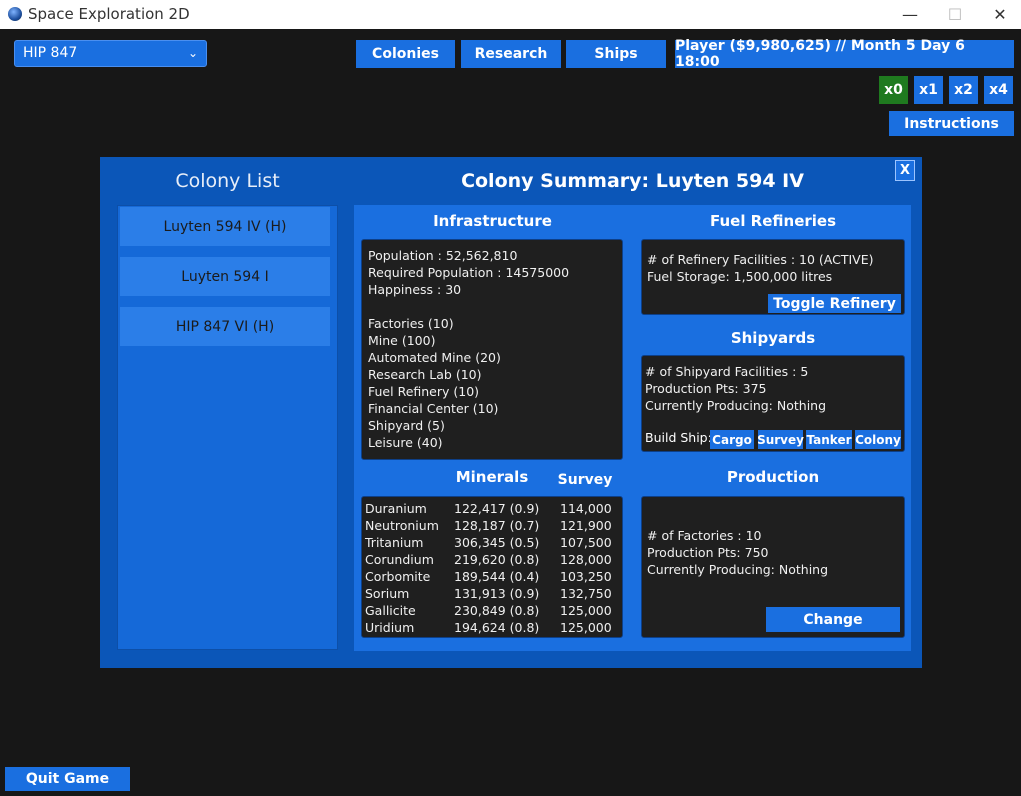  I want to click on table-row: Corbomite 189,544 (0.4) 103,250, so click(488, 576).